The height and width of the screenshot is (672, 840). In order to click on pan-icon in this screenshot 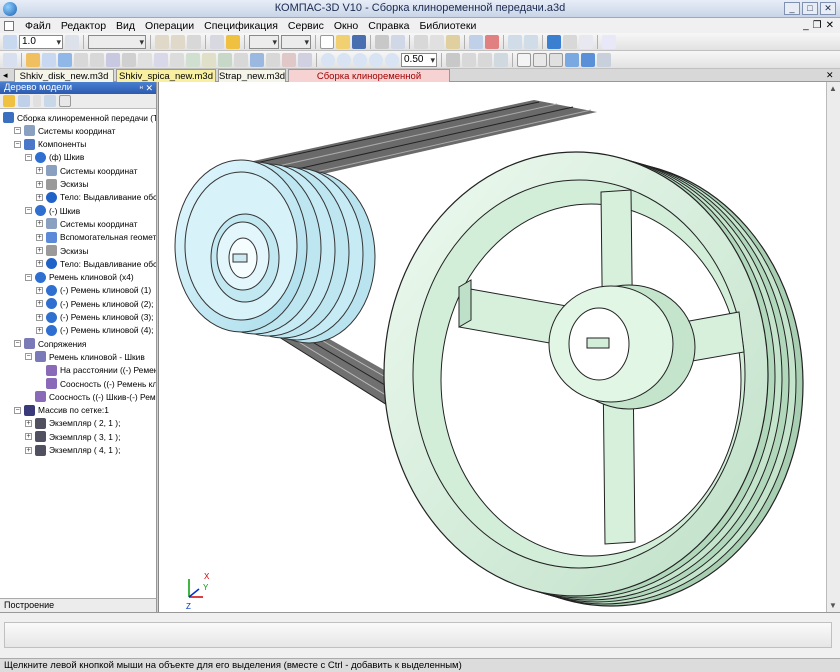, I will do `click(469, 59)`.